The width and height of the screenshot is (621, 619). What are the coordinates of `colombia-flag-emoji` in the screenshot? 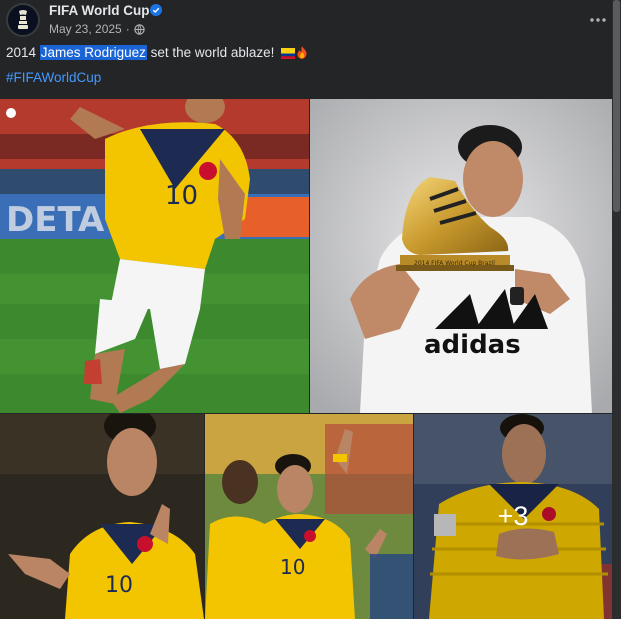 It's located at (288, 53).